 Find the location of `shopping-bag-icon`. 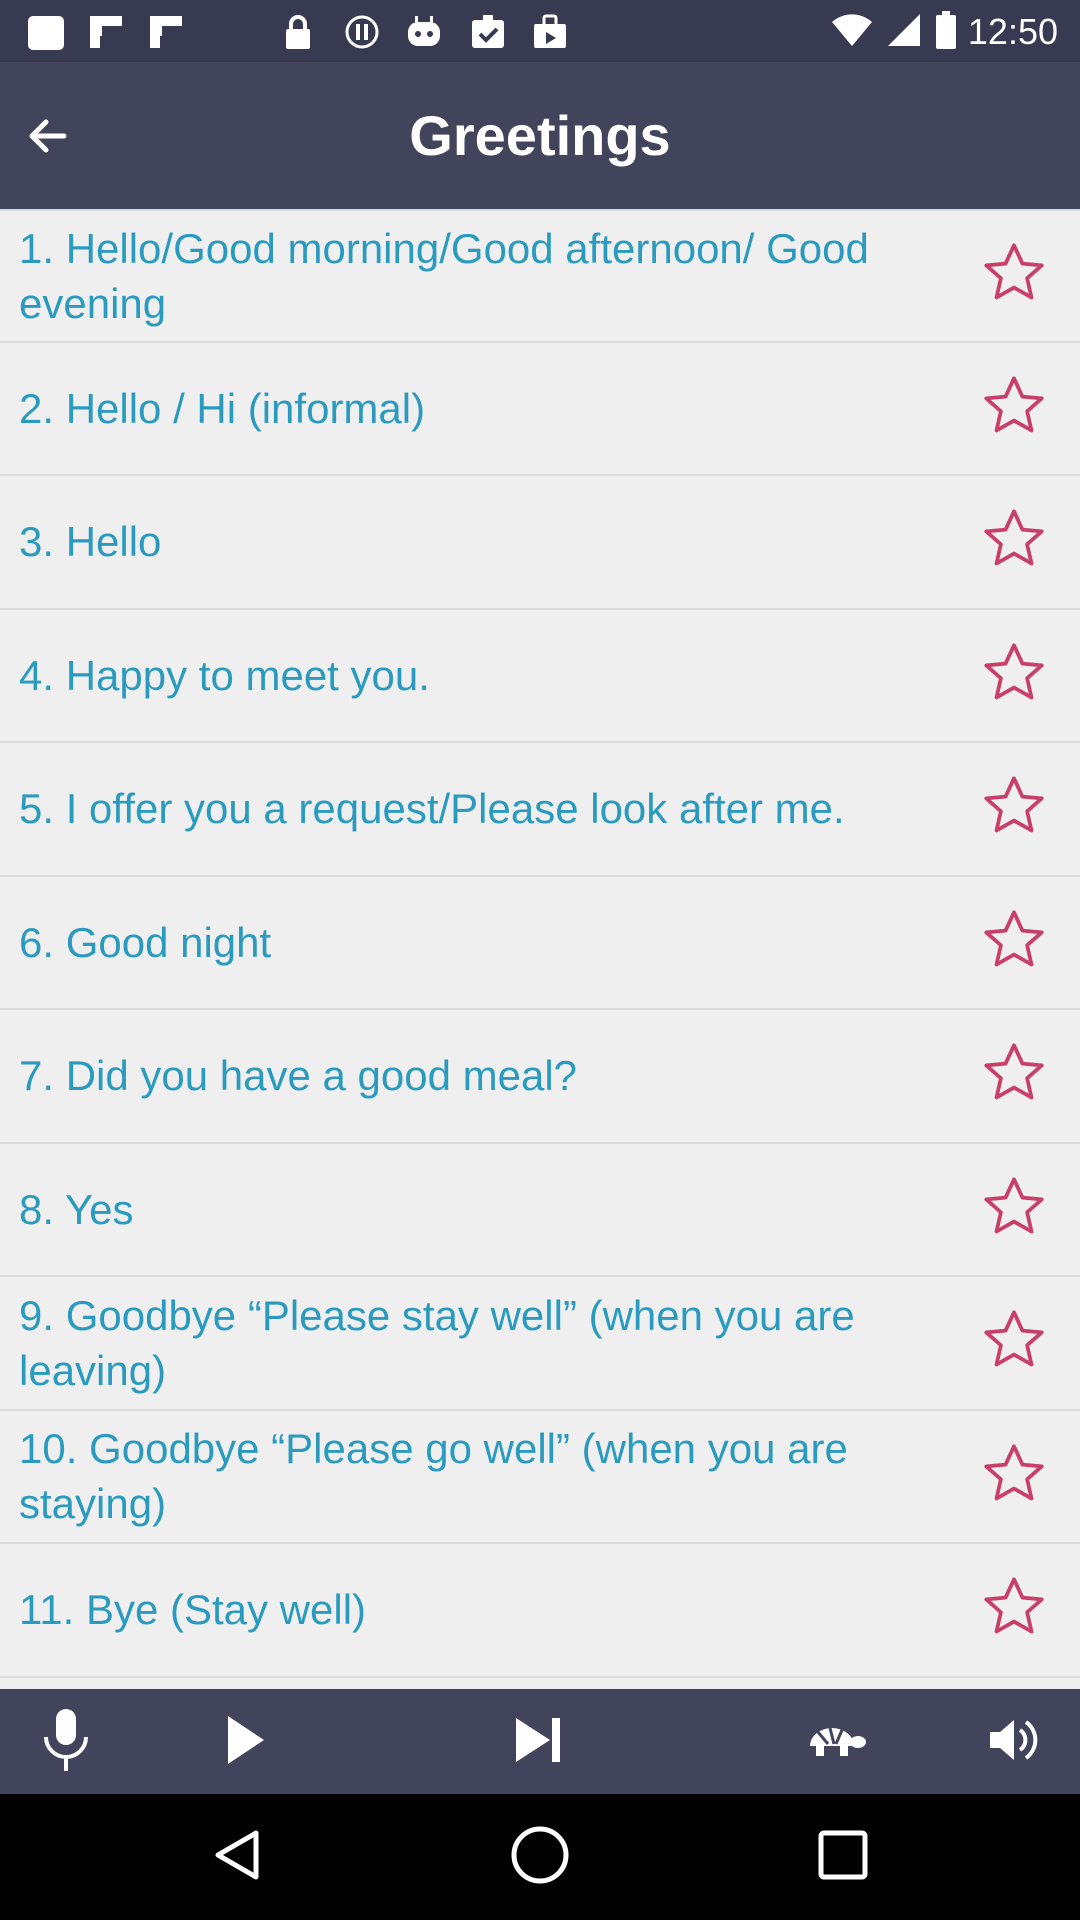

shopping-bag-icon is located at coordinates (550, 32).